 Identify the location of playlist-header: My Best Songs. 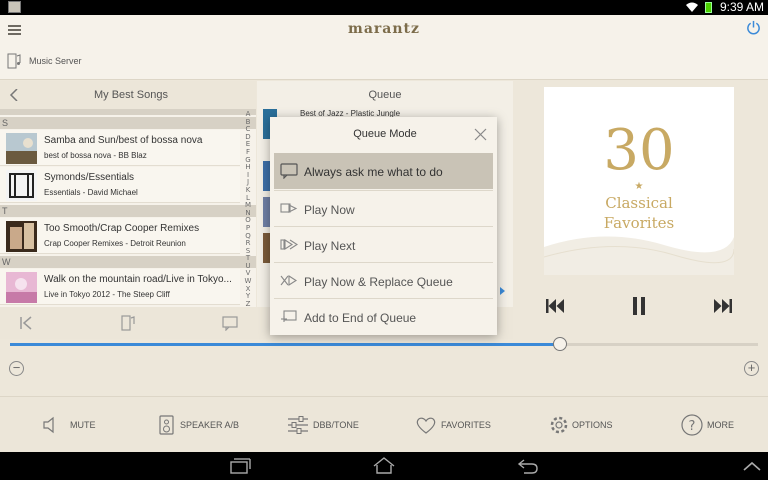
(128, 95).